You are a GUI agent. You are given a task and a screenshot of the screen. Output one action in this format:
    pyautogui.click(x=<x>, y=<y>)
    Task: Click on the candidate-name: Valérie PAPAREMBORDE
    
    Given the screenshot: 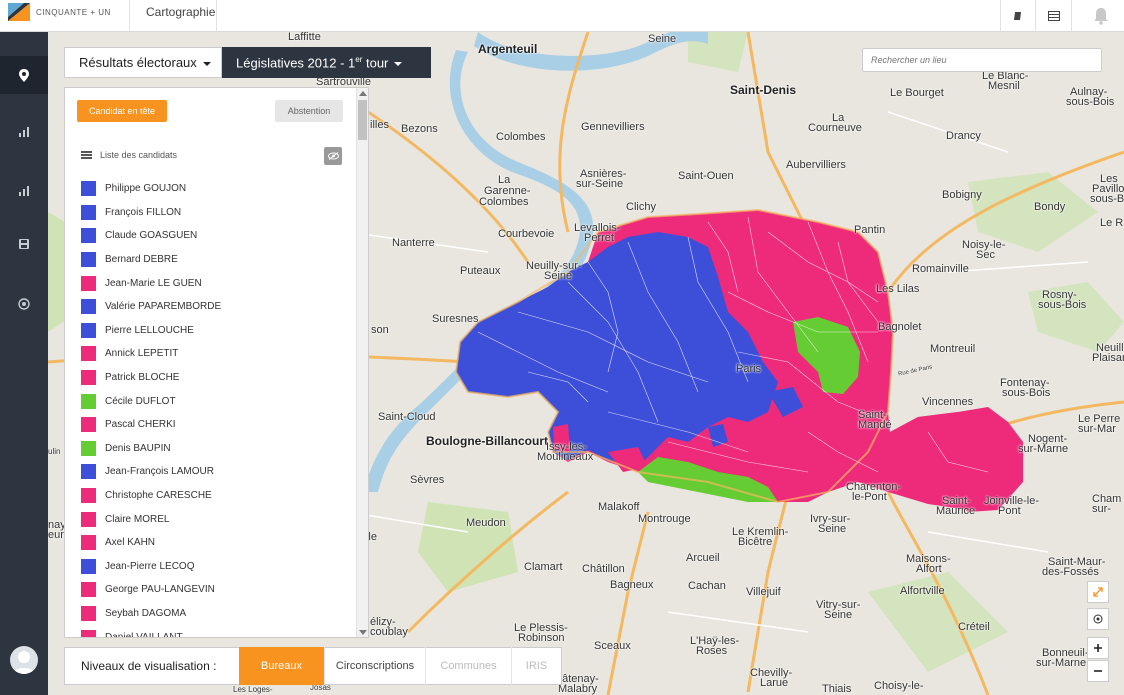 What is the action you would take?
    pyautogui.click(x=163, y=307)
    